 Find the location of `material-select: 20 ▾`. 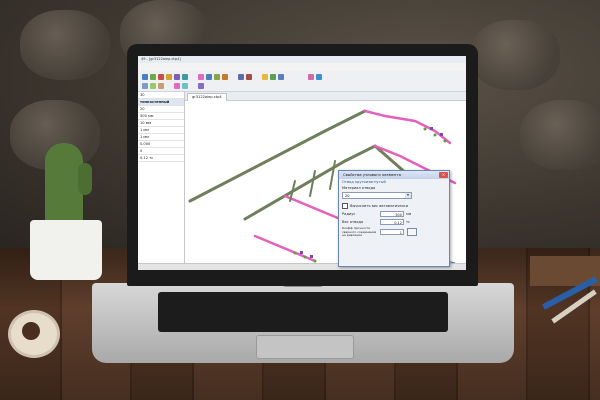

material-select: 20 ▾ is located at coordinates (377, 195).